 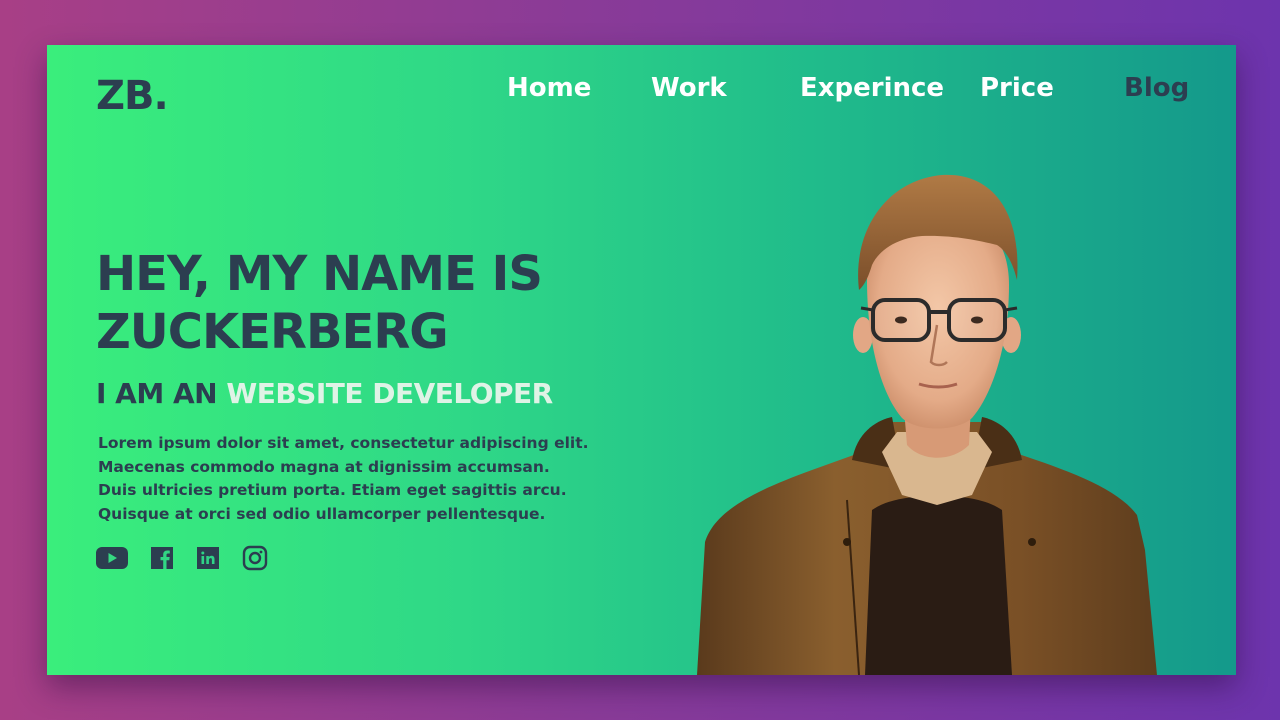 What do you see at coordinates (132, 96) in the screenshot?
I see `logo: ZB.` at bounding box center [132, 96].